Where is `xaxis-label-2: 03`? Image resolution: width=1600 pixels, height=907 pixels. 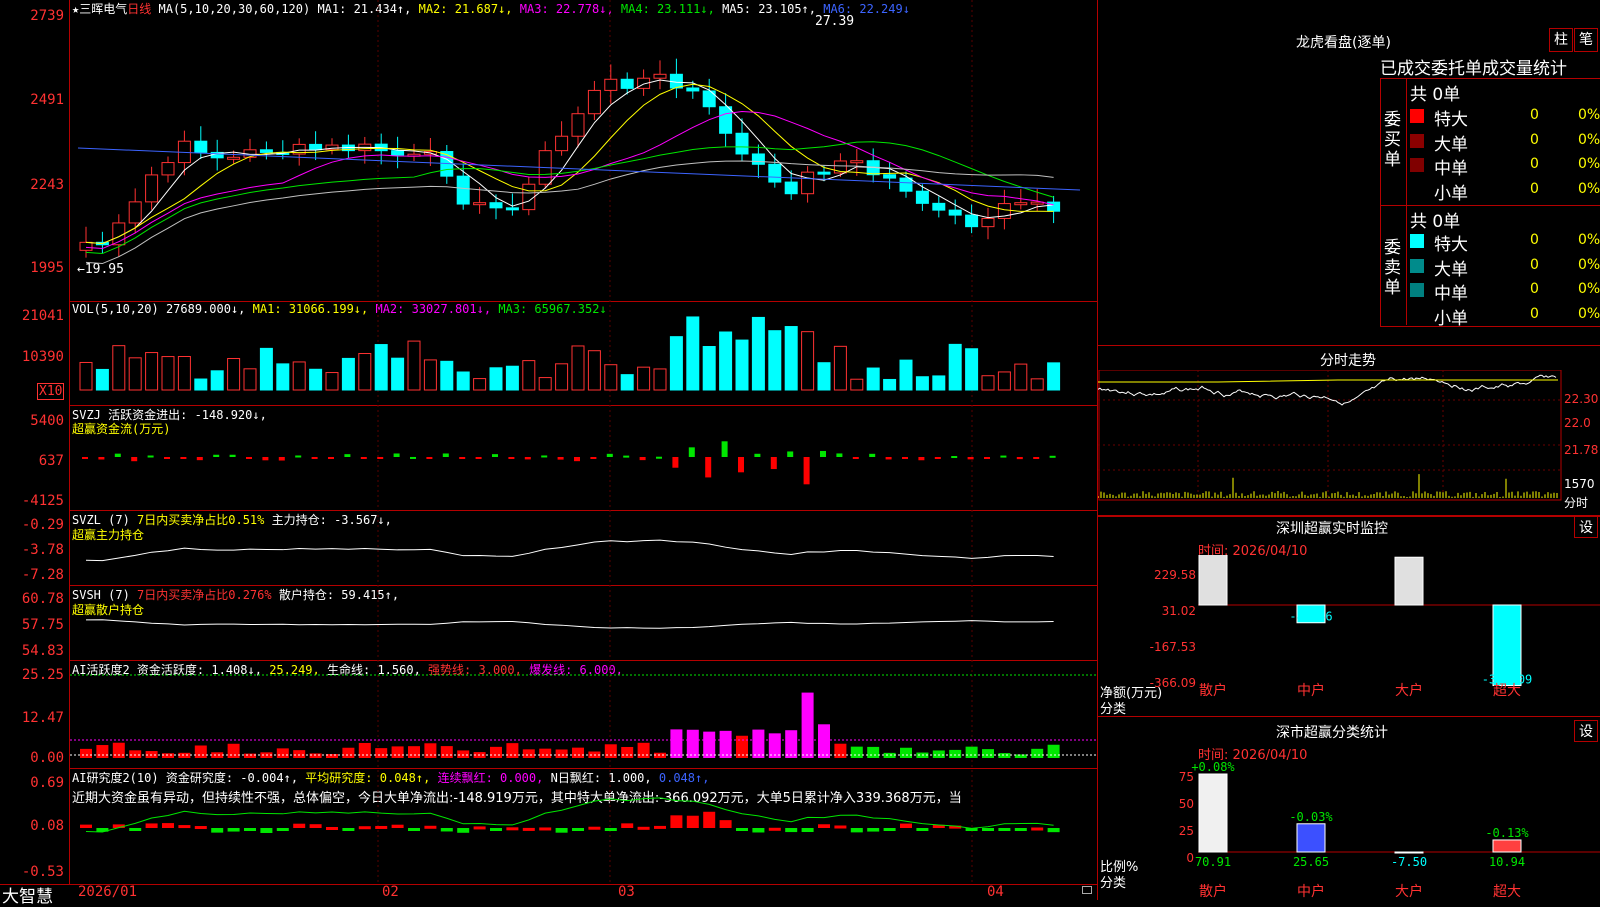 xaxis-label-2: 03 is located at coordinates (626, 892).